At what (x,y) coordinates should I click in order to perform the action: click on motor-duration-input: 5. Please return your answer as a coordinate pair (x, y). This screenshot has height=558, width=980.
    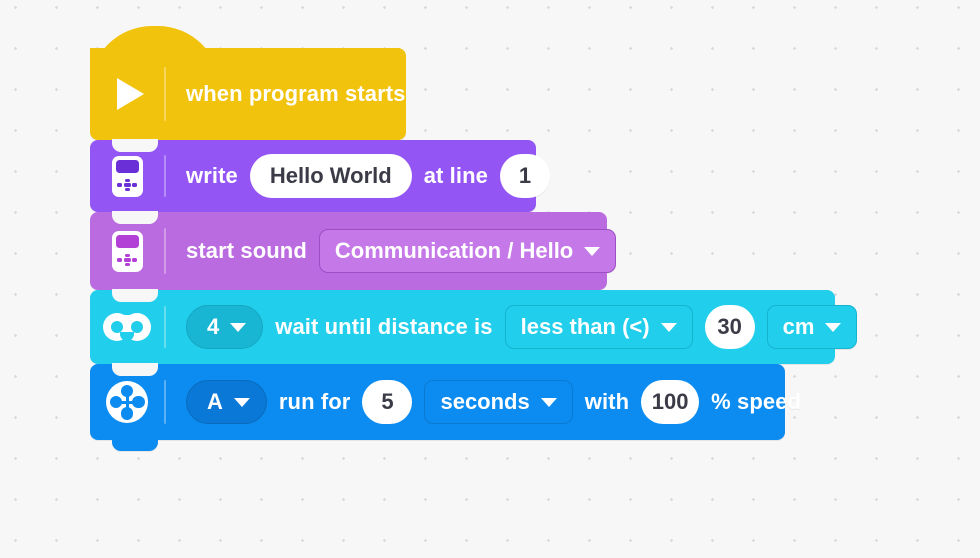
    Looking at the image, I should click on (387, 402).